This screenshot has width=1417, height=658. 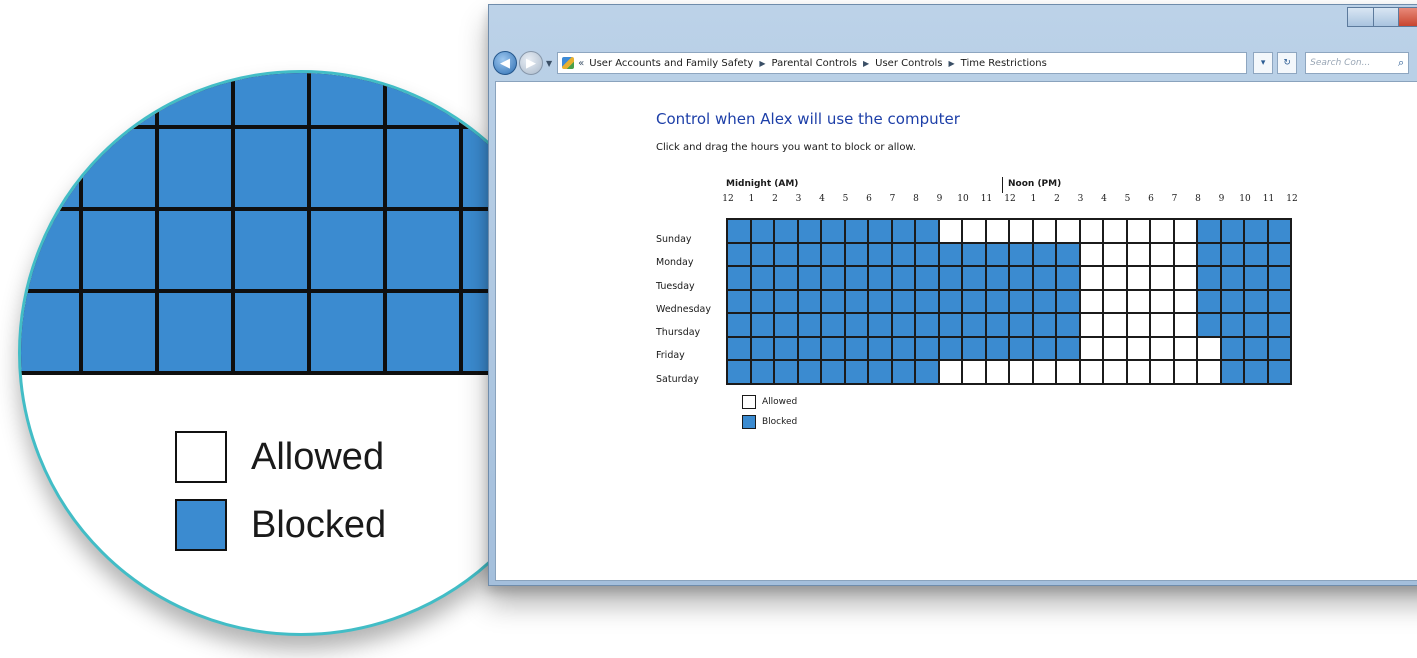 What do you see at coordinates (581, 63) in the screenshot?
I see `breadcrumb-overflow: «` at bounding box center [581, 63].